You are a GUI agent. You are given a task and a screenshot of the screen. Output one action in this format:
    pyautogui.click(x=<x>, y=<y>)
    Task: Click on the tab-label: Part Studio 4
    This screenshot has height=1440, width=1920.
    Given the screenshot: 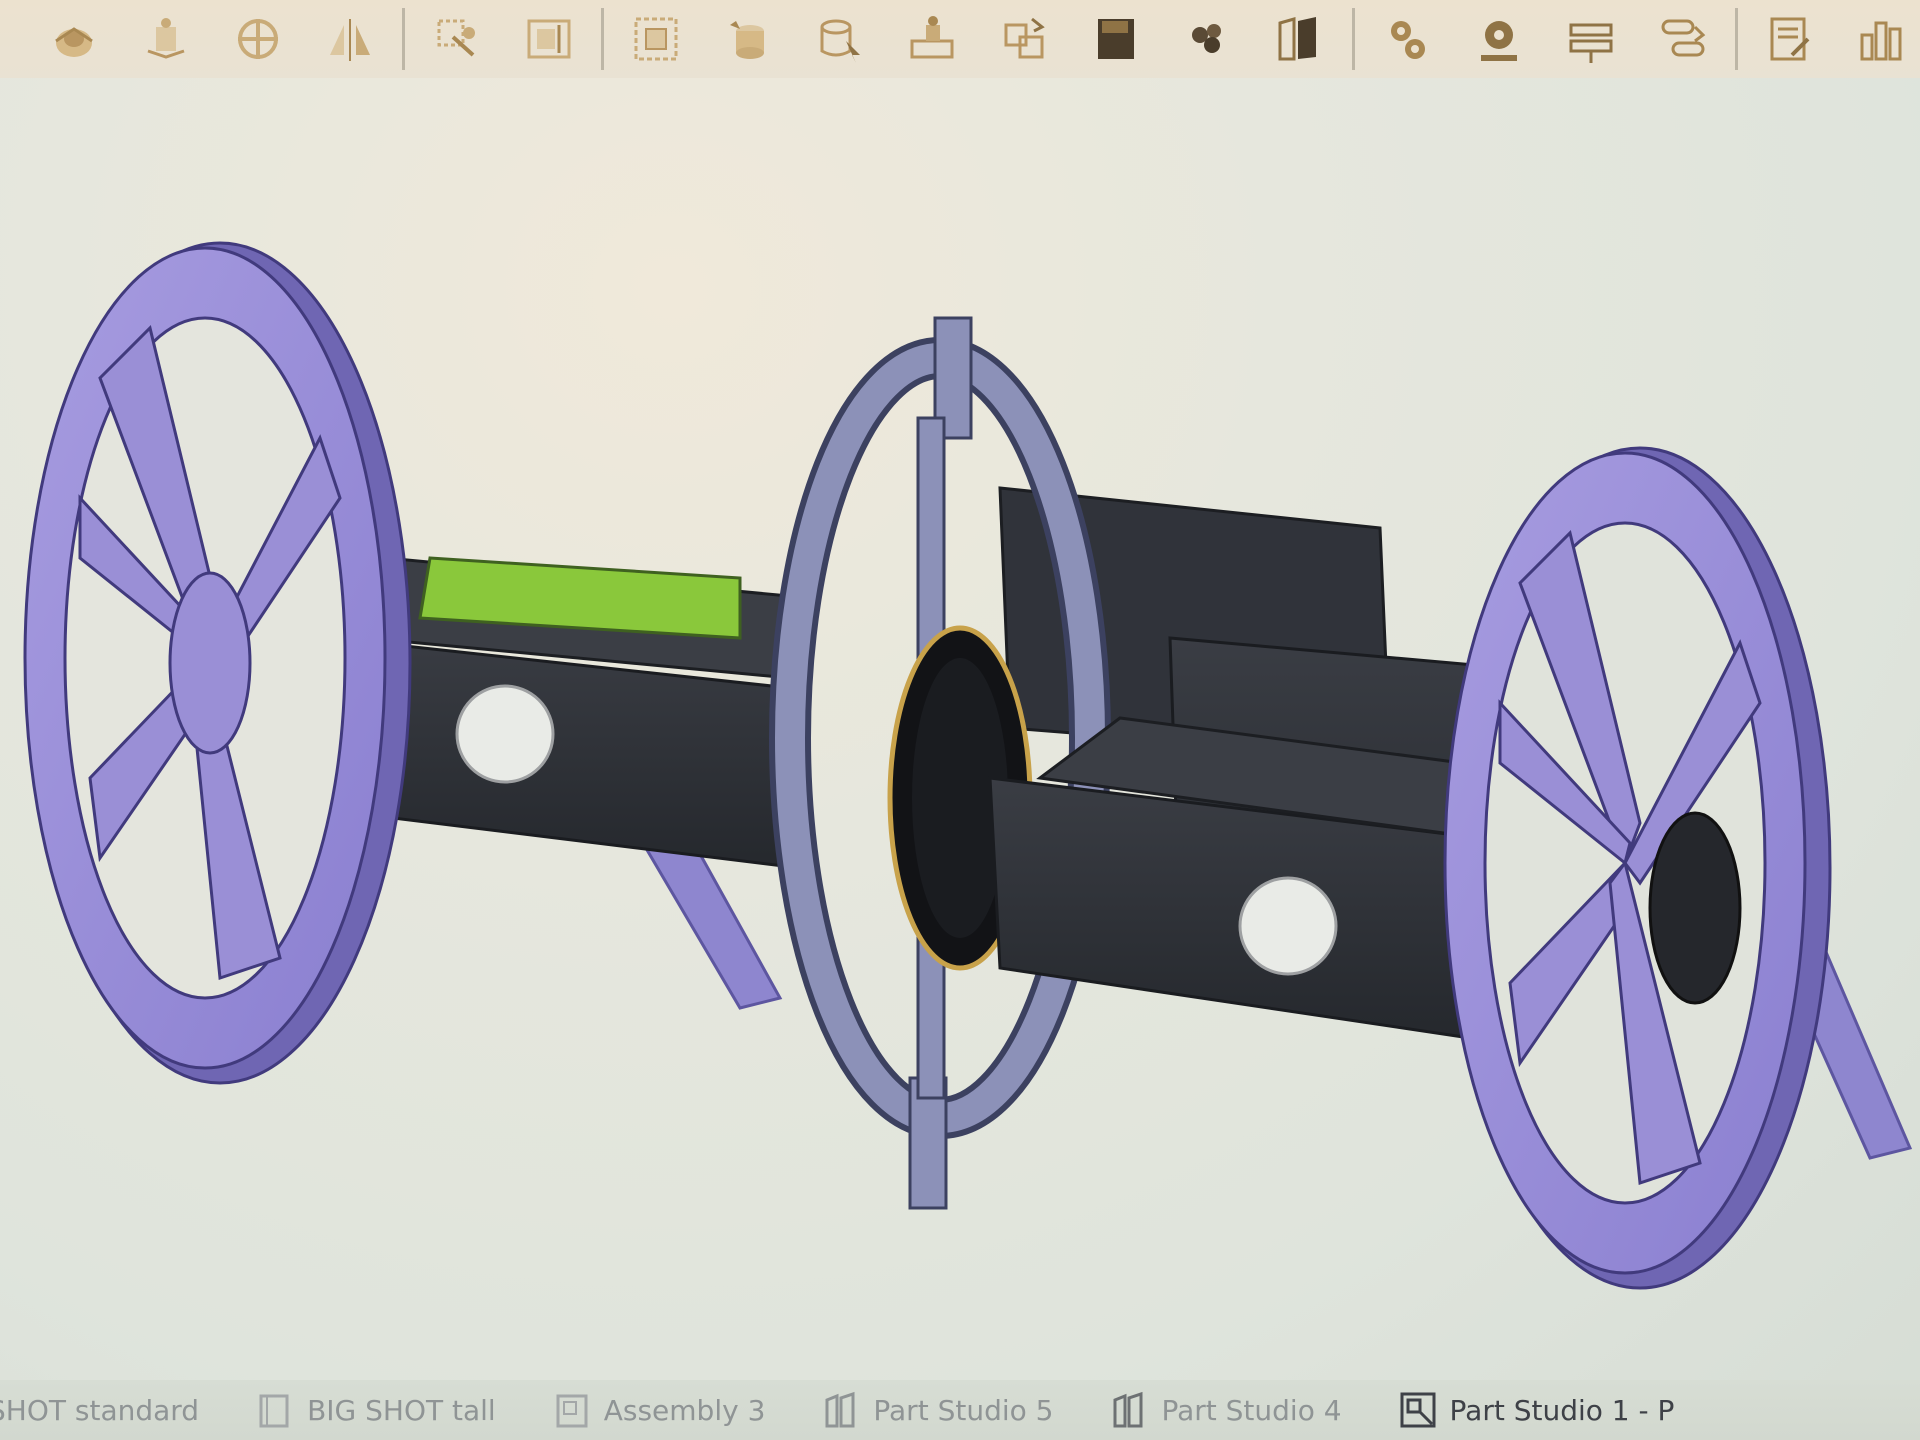 What is the action you would take?
    pyautogui.click(x=1251, y=1410)
    